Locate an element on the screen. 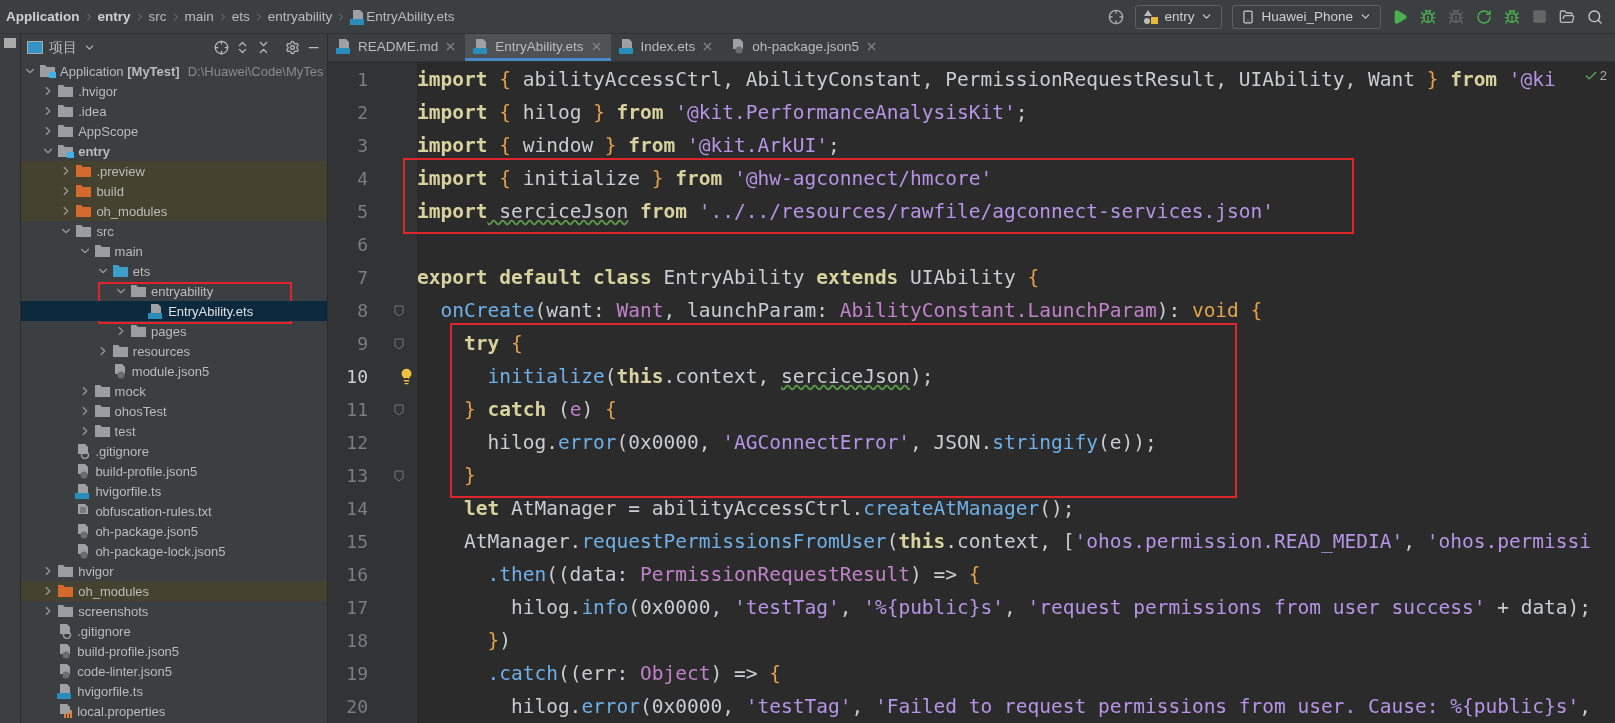  file-name: .hvigor is located at coordinates (98, 91).